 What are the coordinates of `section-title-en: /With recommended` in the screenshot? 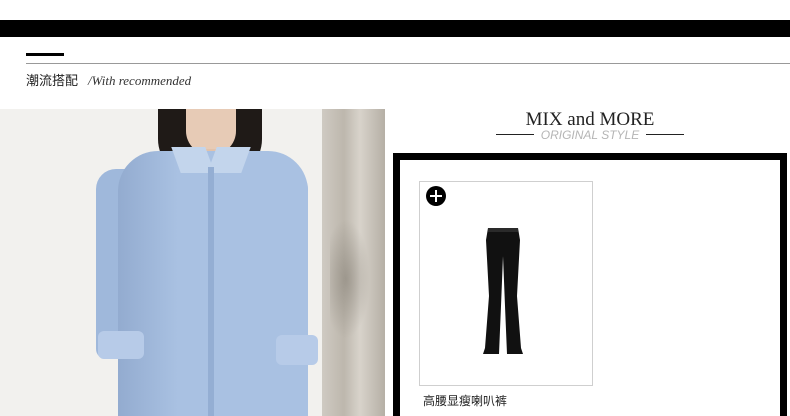 It's located at (140, 80).